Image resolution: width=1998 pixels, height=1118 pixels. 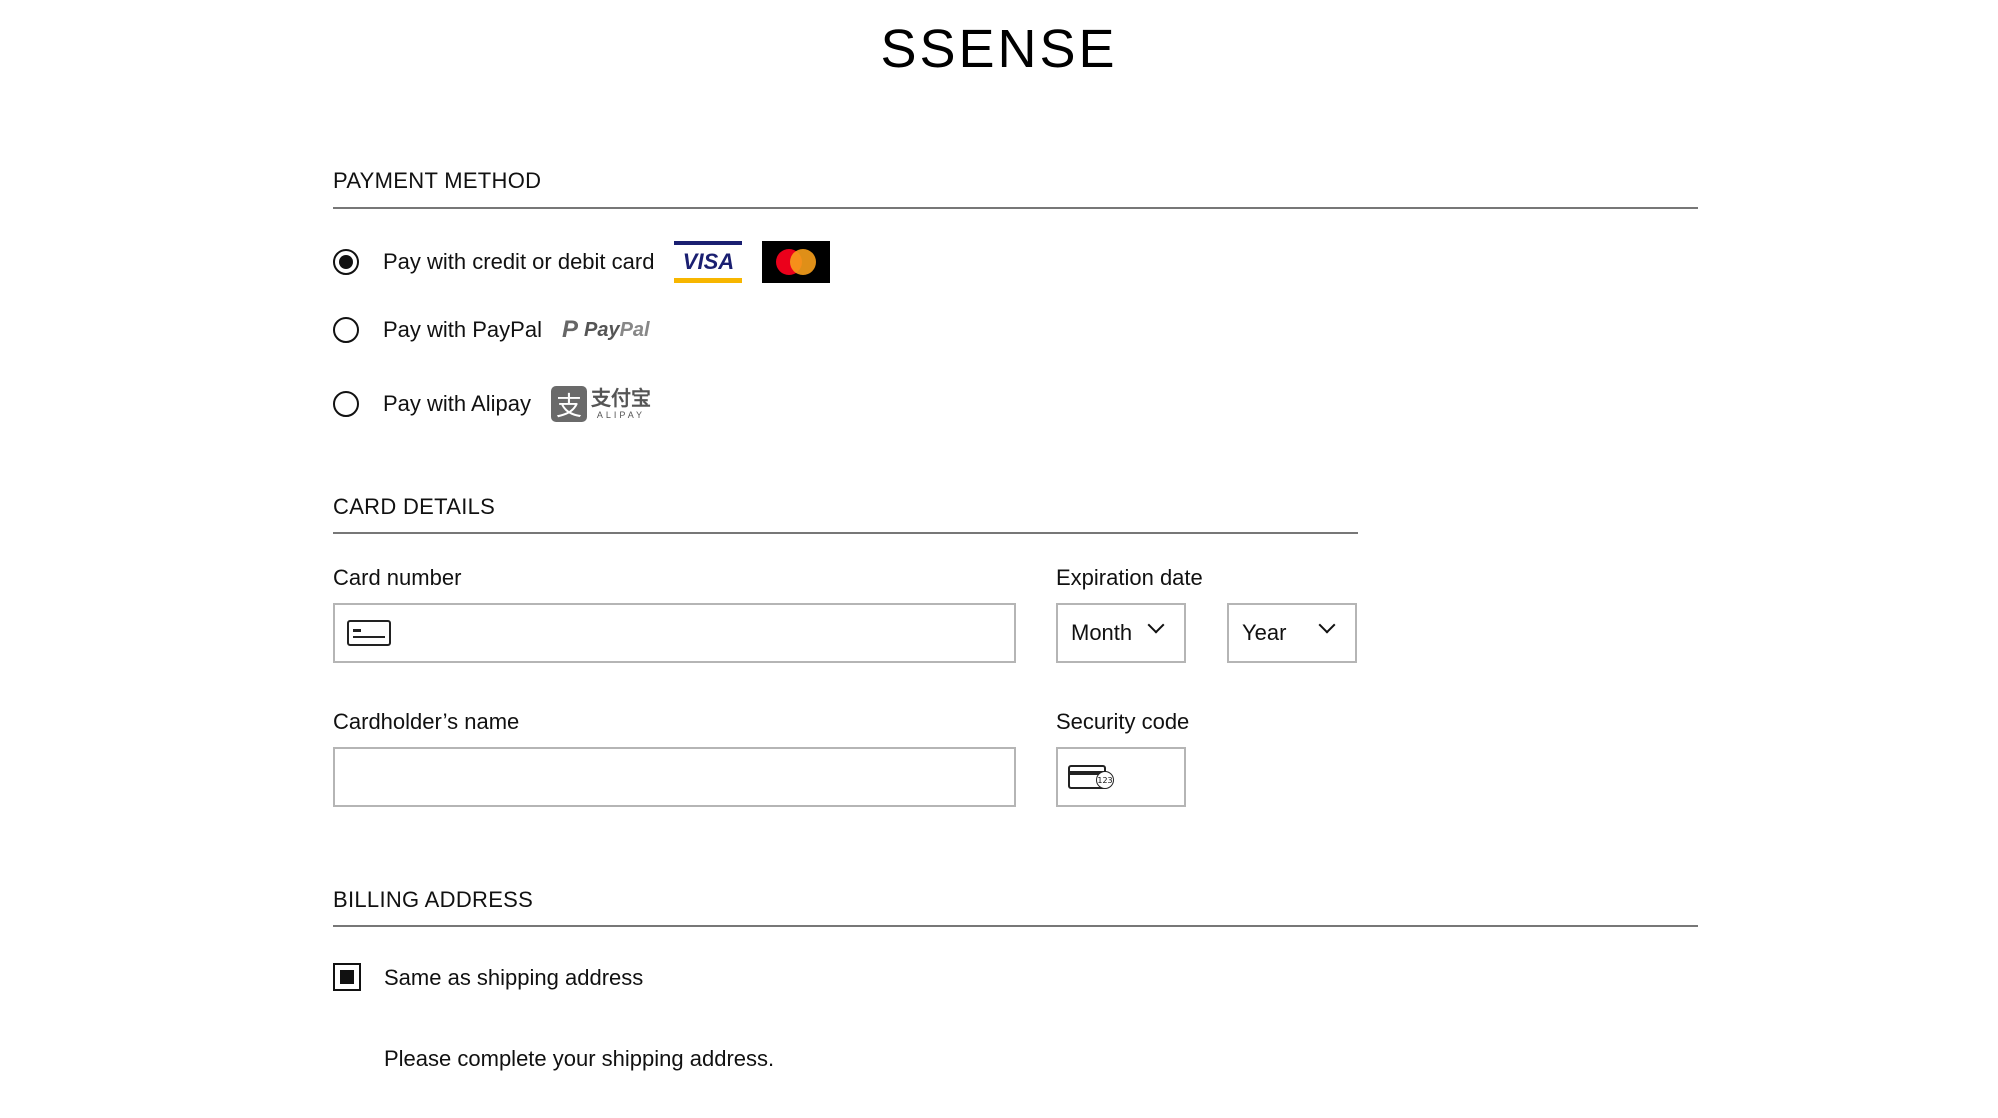 What do you see at coordinates (621, 414) in the screenshot?
I see `alipay-logo-en: ALIPAY` at bounding box center [621, 414].